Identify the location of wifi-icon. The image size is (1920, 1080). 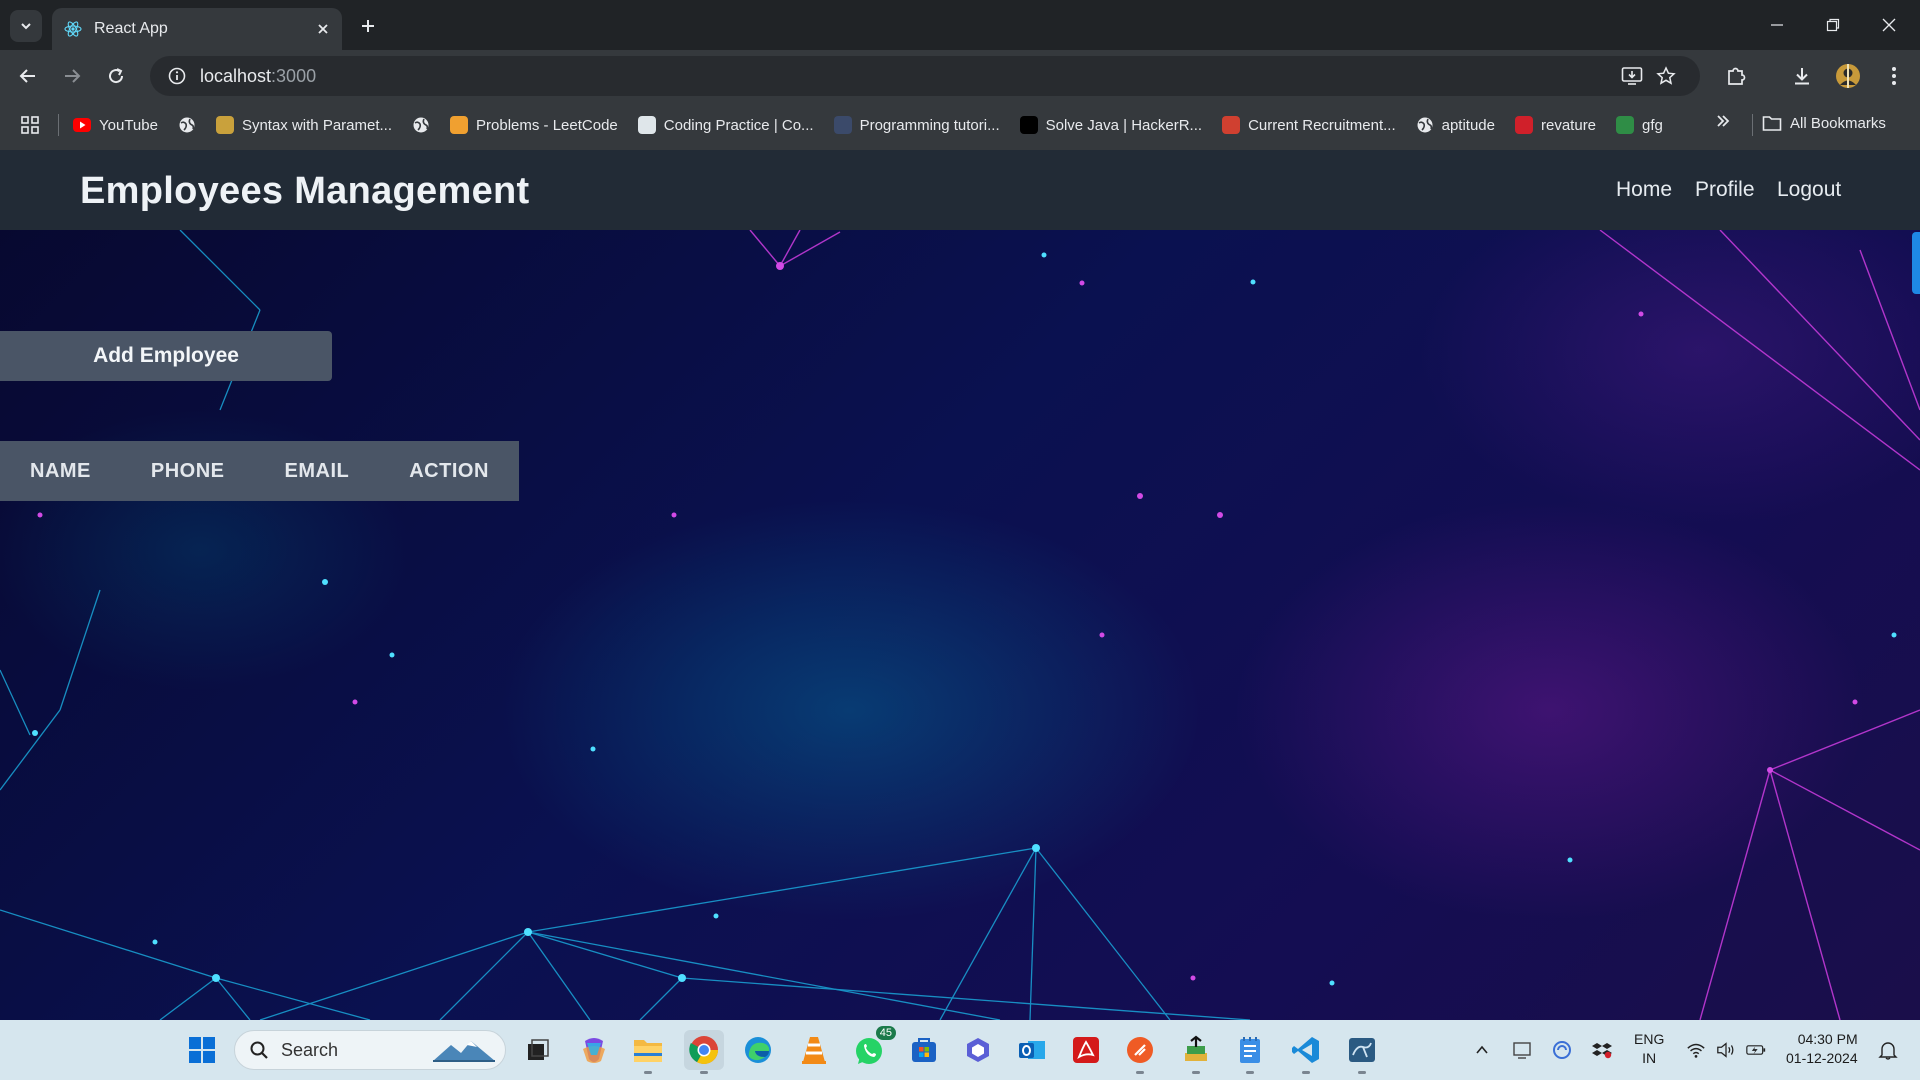
(1696, 1050).